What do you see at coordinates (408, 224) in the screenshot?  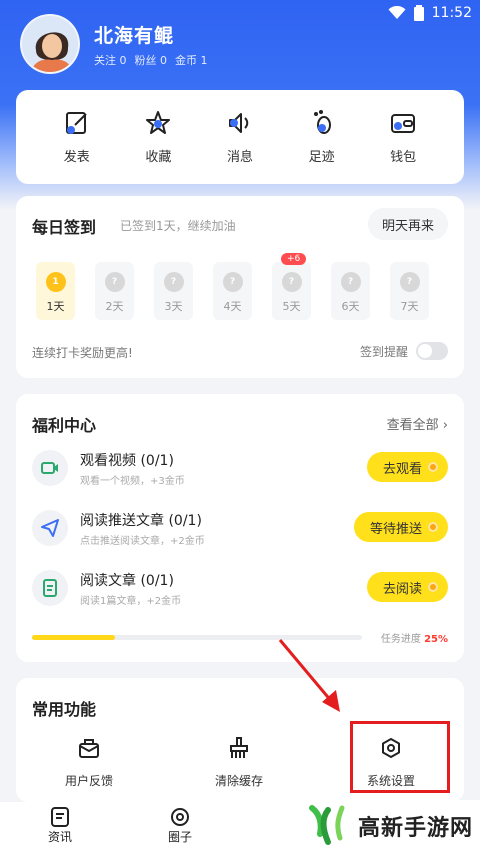 I see `checkin-button: 明天再来` at bounding box center [408, 224].